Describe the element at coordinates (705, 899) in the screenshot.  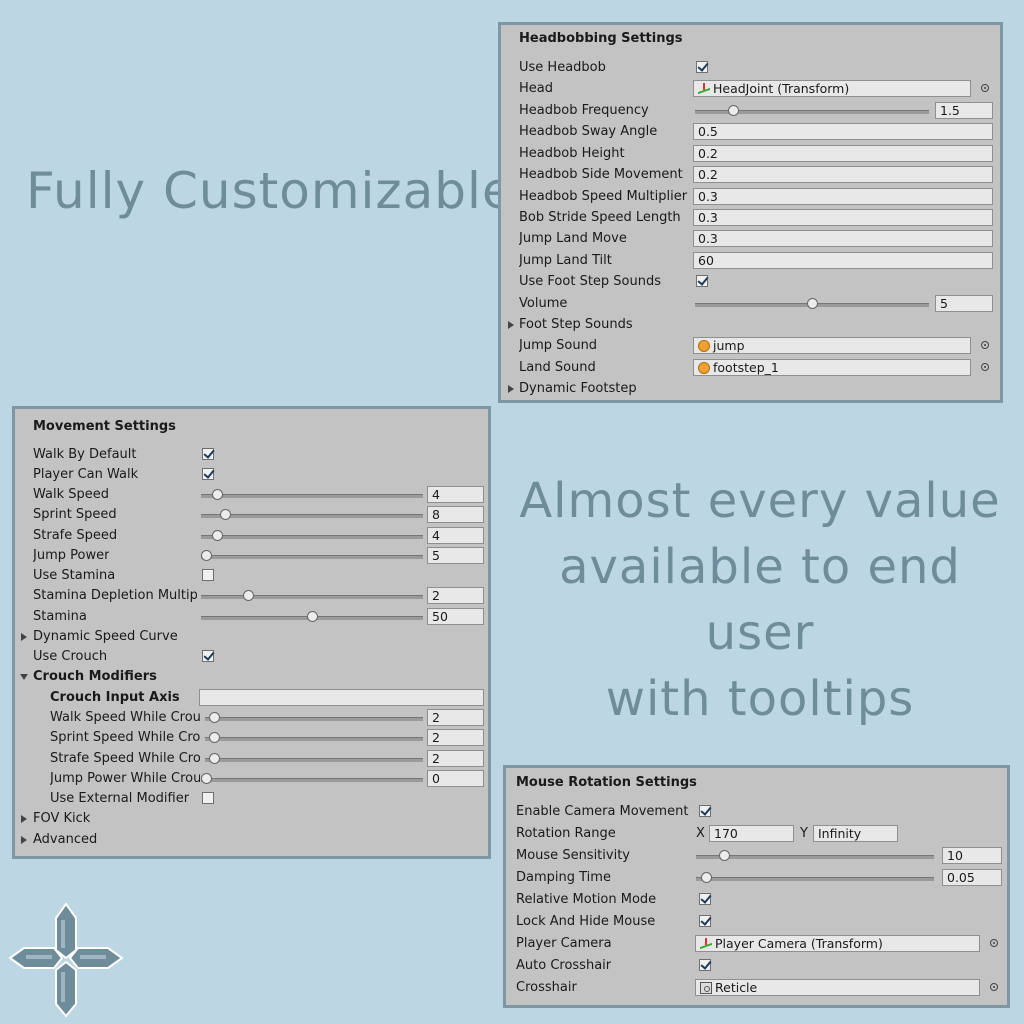
I see `relative-motion-checkbox` at that location.